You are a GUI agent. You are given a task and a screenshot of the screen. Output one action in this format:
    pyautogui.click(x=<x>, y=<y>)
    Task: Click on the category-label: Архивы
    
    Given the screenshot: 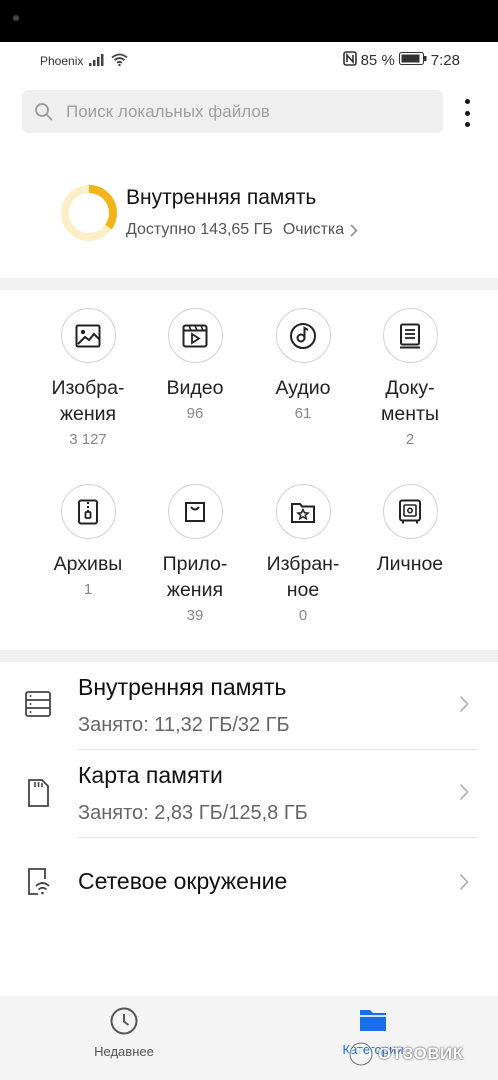 What is the action you would take?
    pyautogui.click(x=88, y=564)
    